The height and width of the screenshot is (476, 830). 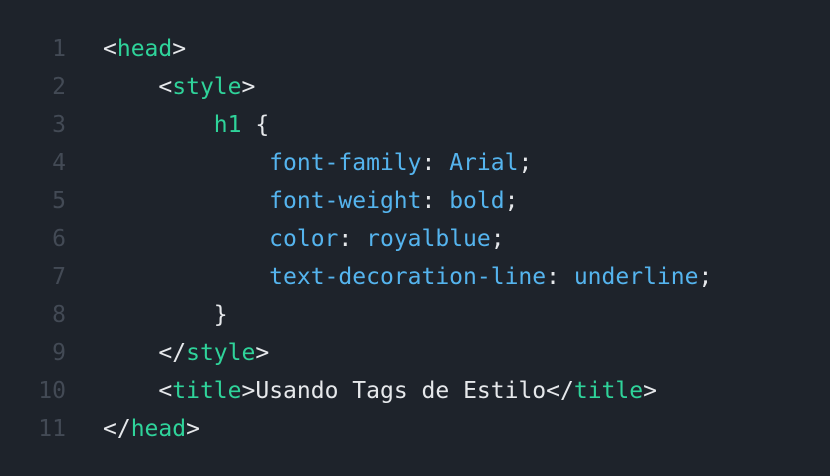 What do you see at coordinates (59, 49) in the screenshot?
I see `line-number: 1` at bounding box center [59, 49].